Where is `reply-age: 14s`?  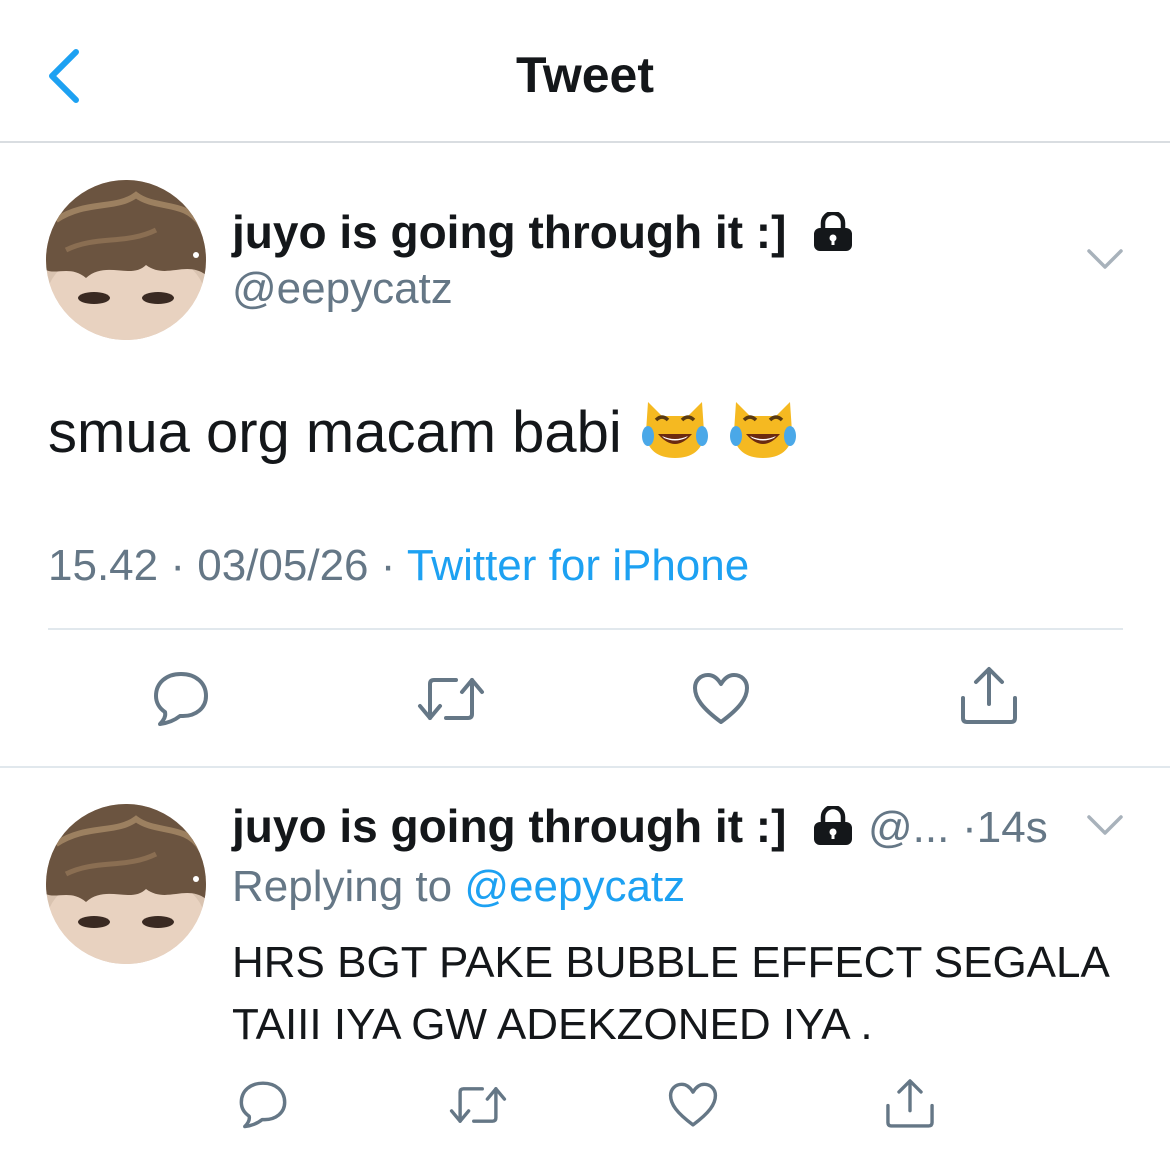
reply-age: 14s is located at coordinates (1012, 827).